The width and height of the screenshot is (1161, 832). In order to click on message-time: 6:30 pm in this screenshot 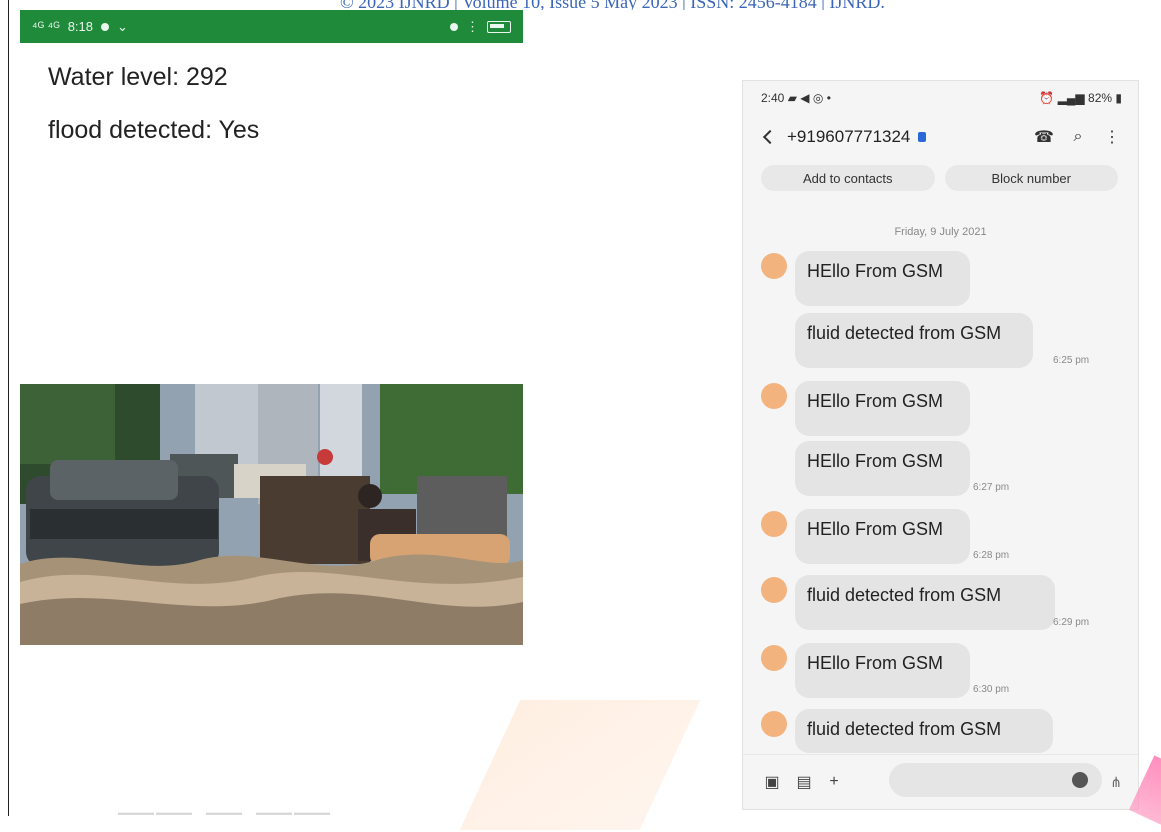, I will do `click(991, 689)`.